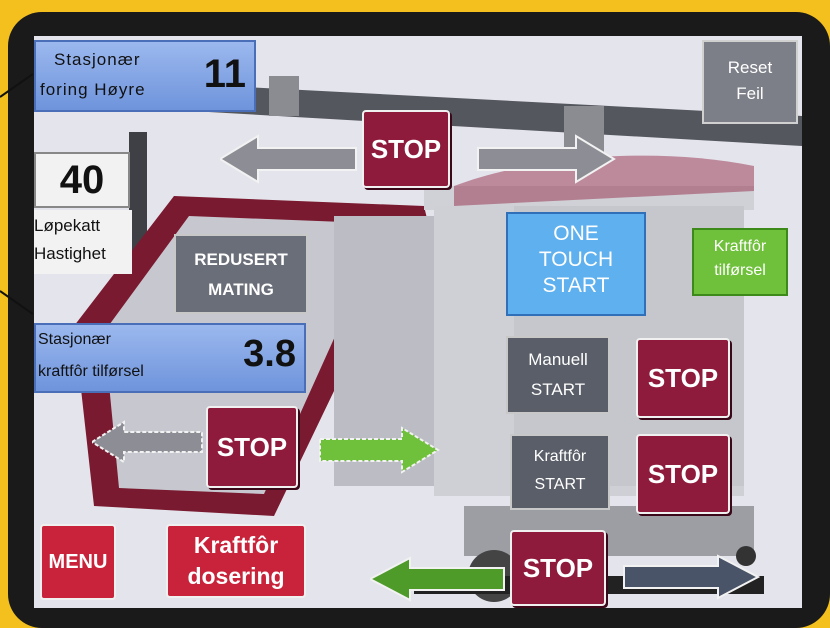  I want to click on stop-button-manual-label: STOP, so click(683, 377).